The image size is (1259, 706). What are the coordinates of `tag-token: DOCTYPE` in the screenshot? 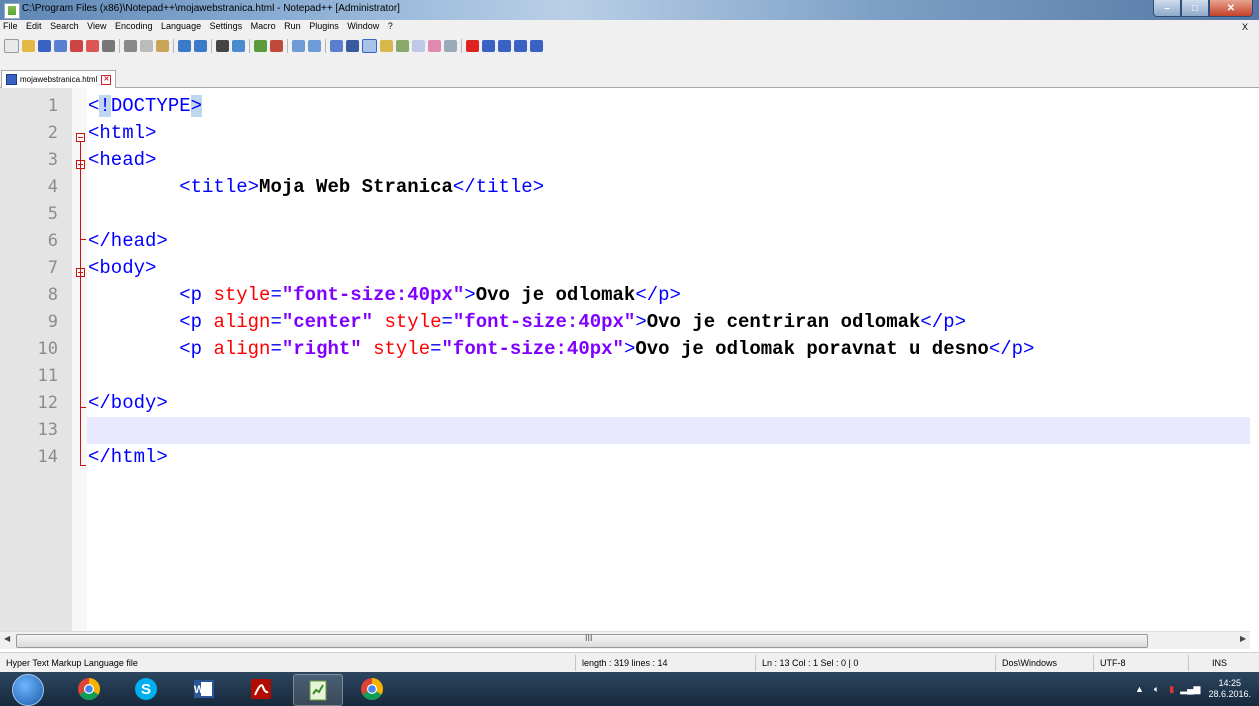 It's located at (150, 106).